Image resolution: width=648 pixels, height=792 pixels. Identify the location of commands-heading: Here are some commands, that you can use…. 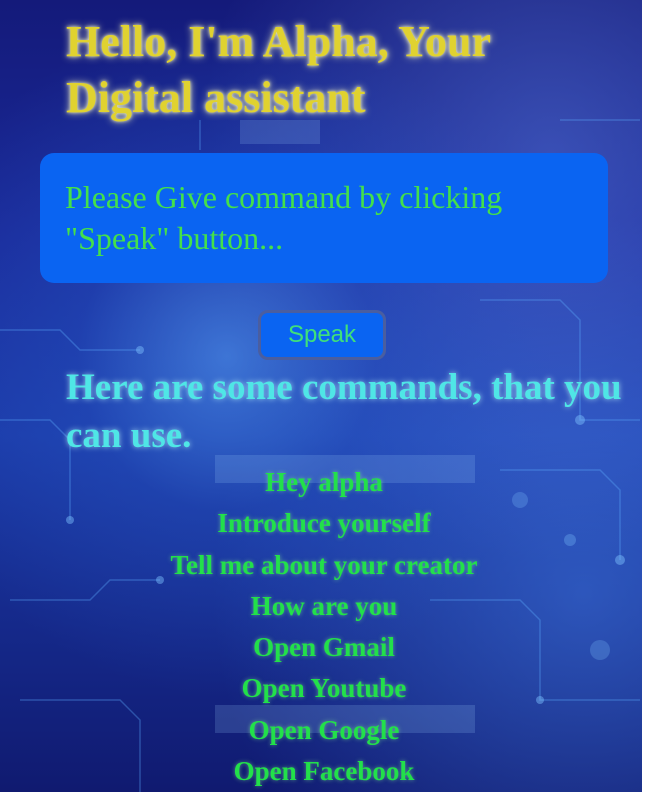
(344, 411).